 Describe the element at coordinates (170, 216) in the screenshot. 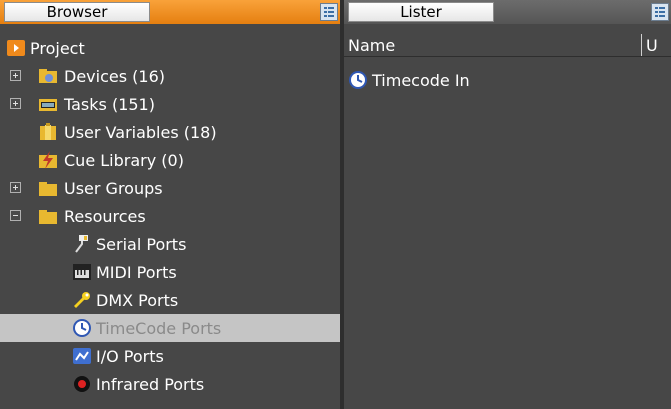

I see `tree-item-resources: Resources` at that location.